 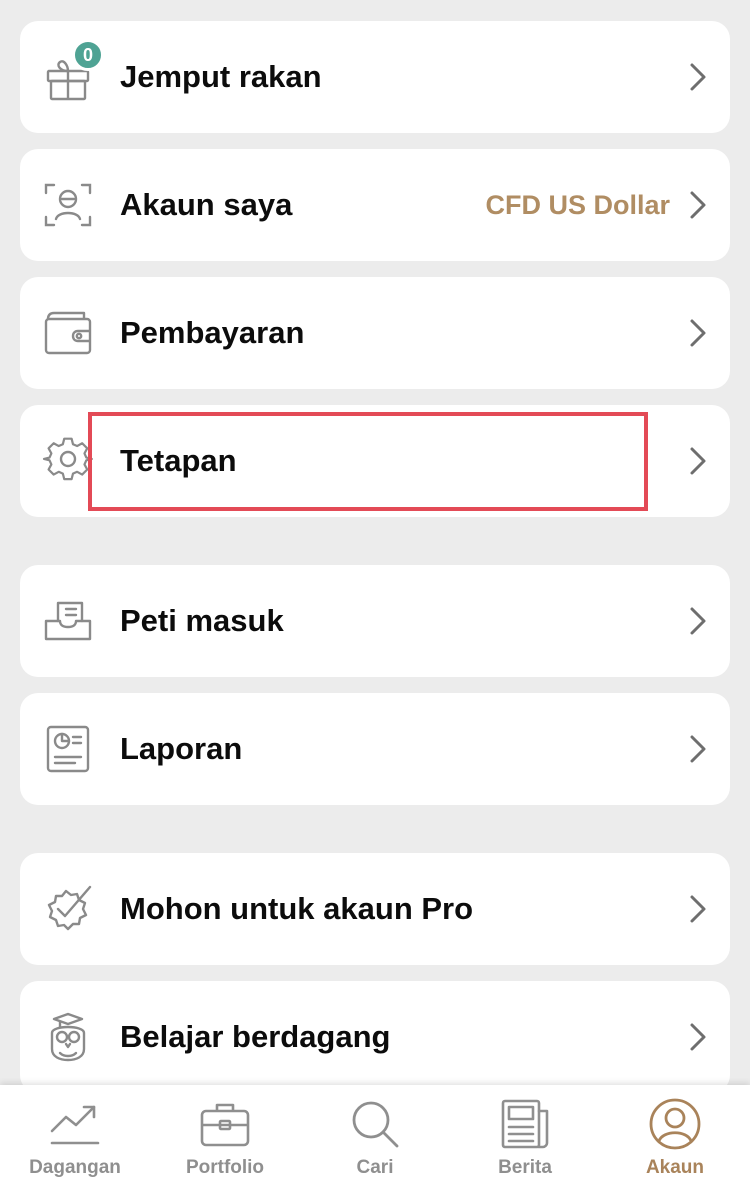 I want to click on tab-news: Berita, so click(x=525, y=1139).